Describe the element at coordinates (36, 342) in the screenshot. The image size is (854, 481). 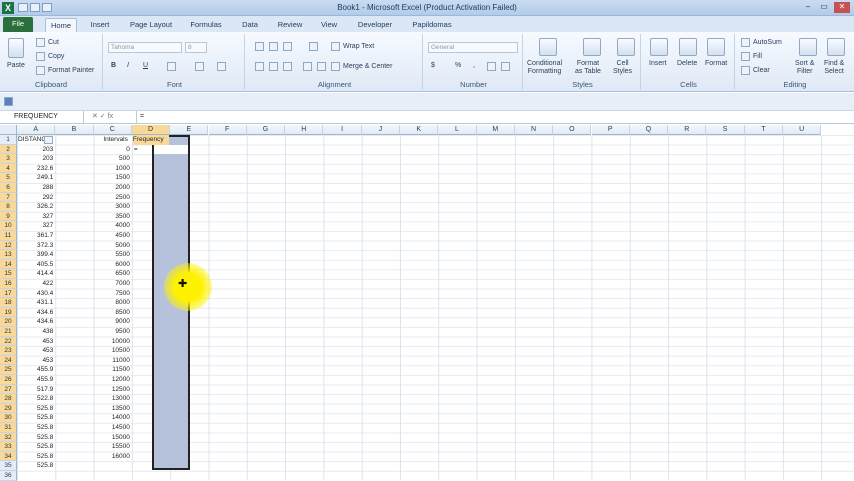
I see `cell-a22: 453` at that location.